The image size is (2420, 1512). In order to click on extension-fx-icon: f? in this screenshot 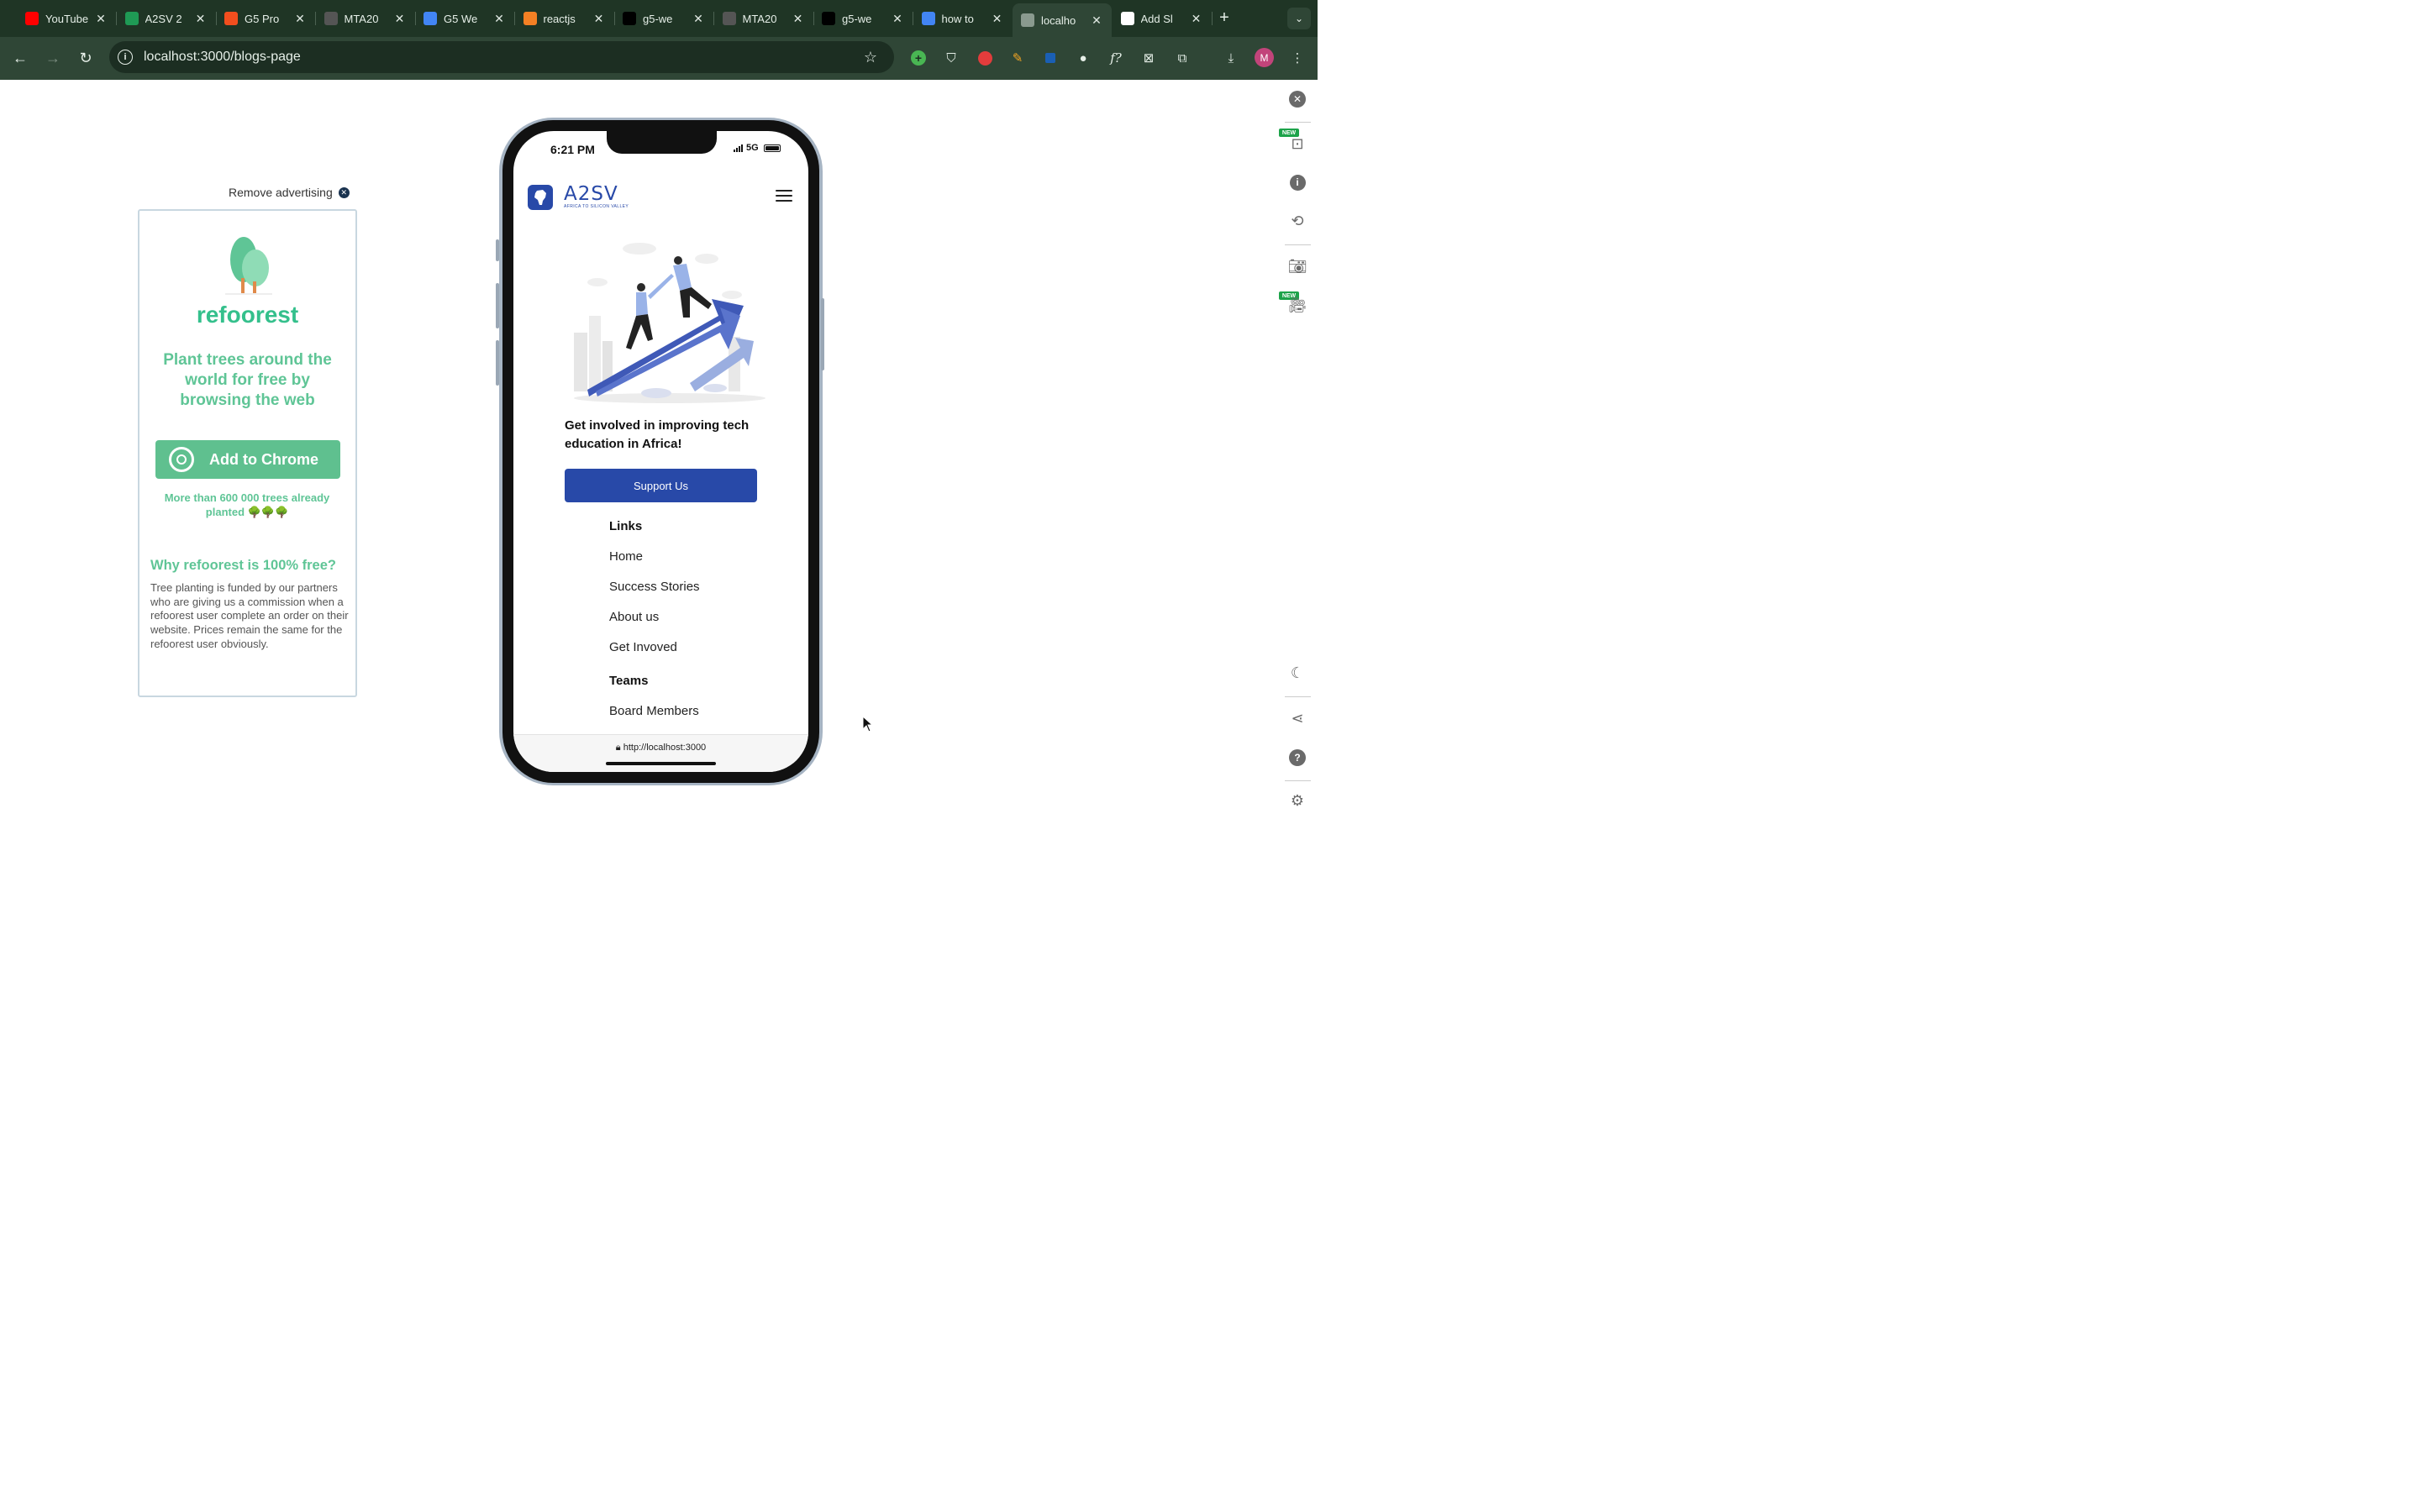, I will do `click(1116, 58)`.